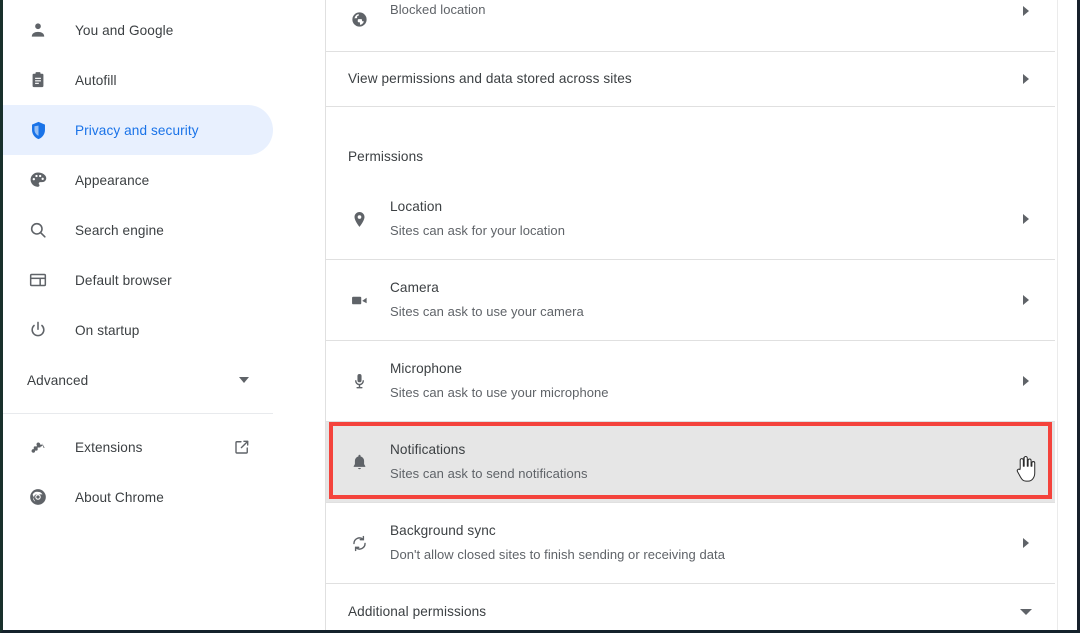 The image size is (1080, 633). What do you see at coordinates (386, 156) in the screenshot?
I see `permissions-section-header: Permissions` at bounding box center [386, 156].